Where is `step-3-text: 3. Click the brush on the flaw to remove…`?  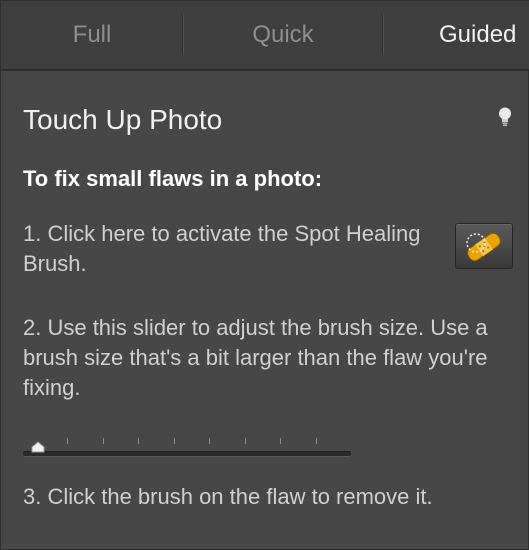
step-3-text: 3. Click the brush on the flaw to remove… is located at coordinates (228, 496).